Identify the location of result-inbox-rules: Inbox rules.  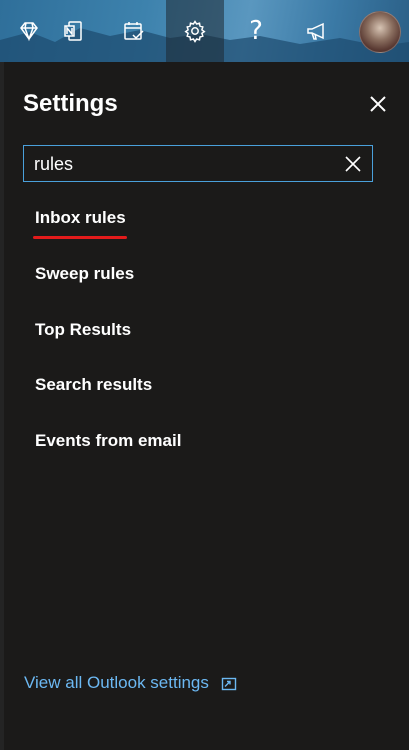
(80, 223).